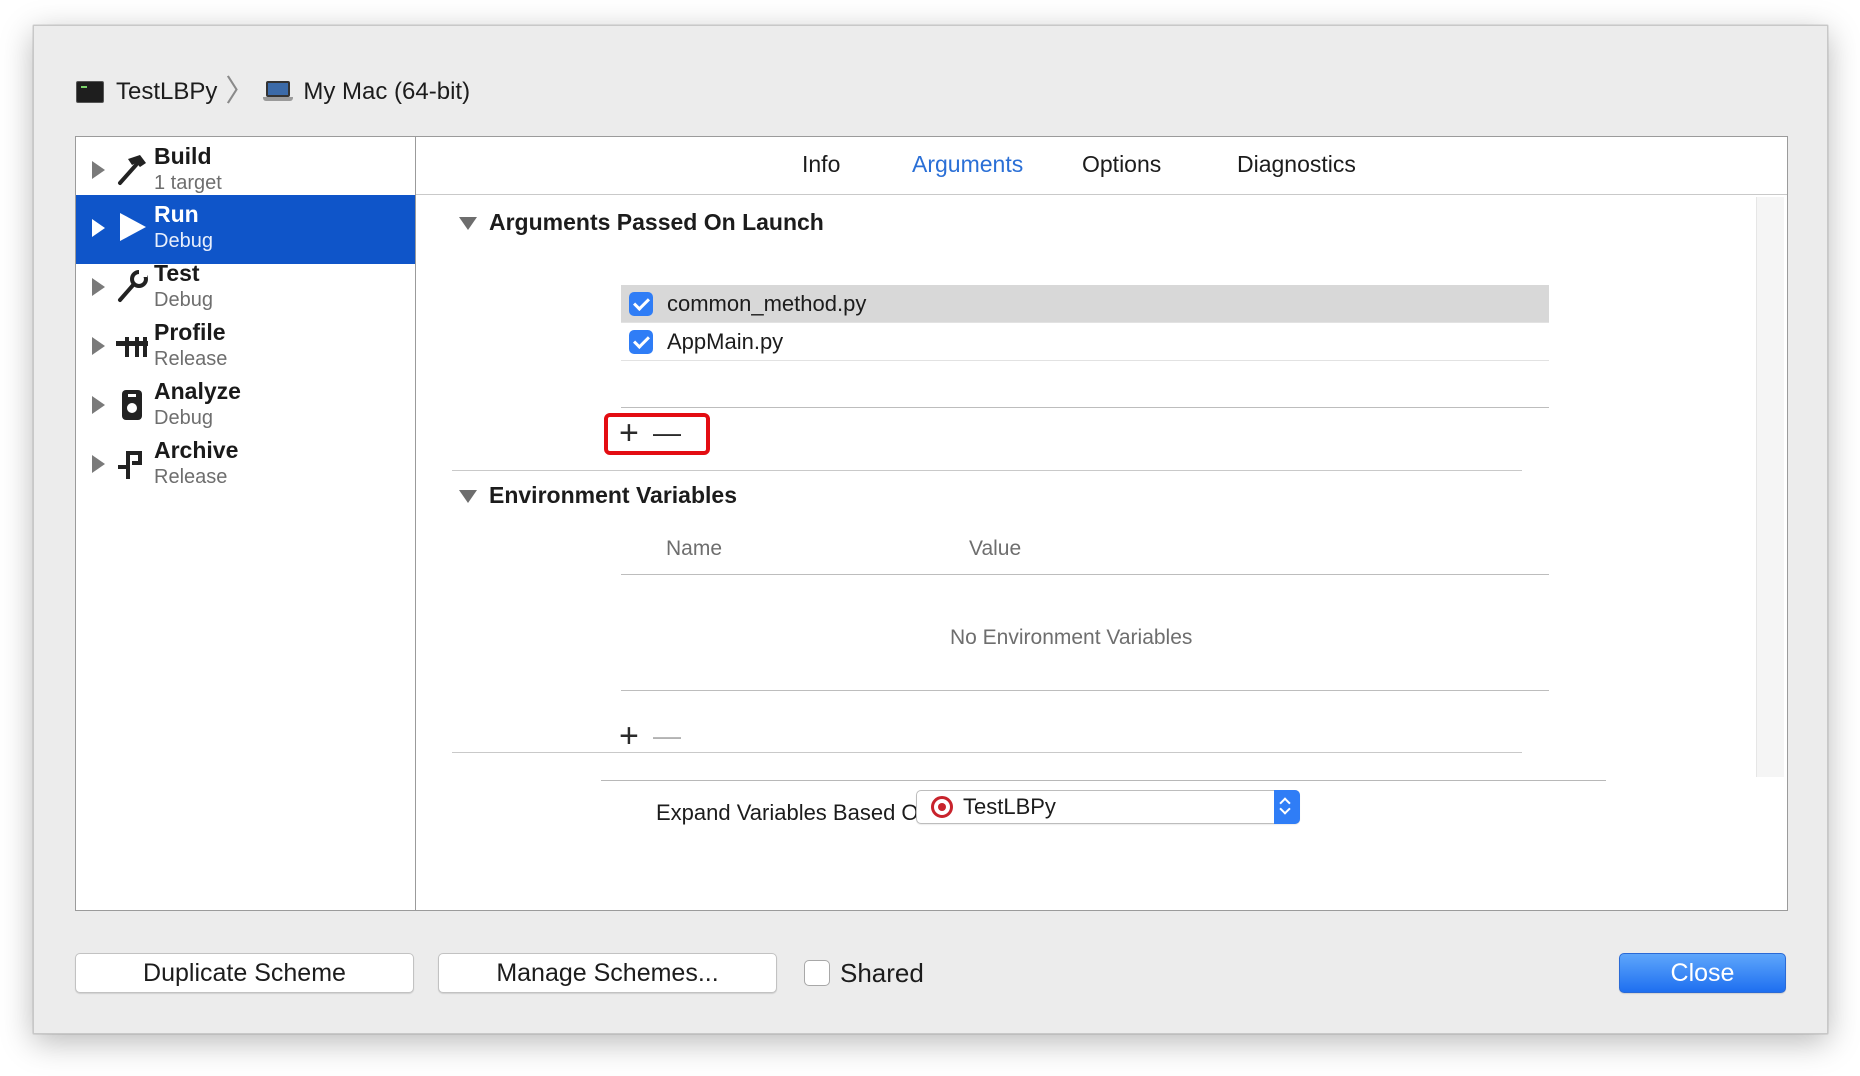 The width and height of the screenshot is (1860, 1076). I want to click on sidebar-item-title: Test, so click(177, 273).